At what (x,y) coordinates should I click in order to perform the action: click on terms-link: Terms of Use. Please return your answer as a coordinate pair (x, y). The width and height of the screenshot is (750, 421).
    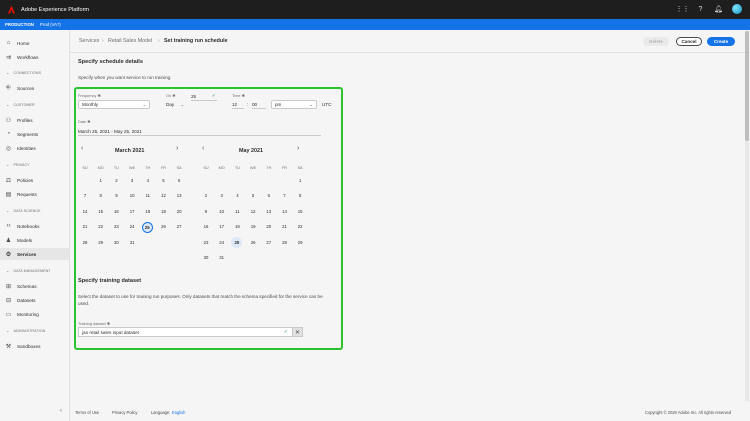
    Looking at the image, I should click on (87, 412).